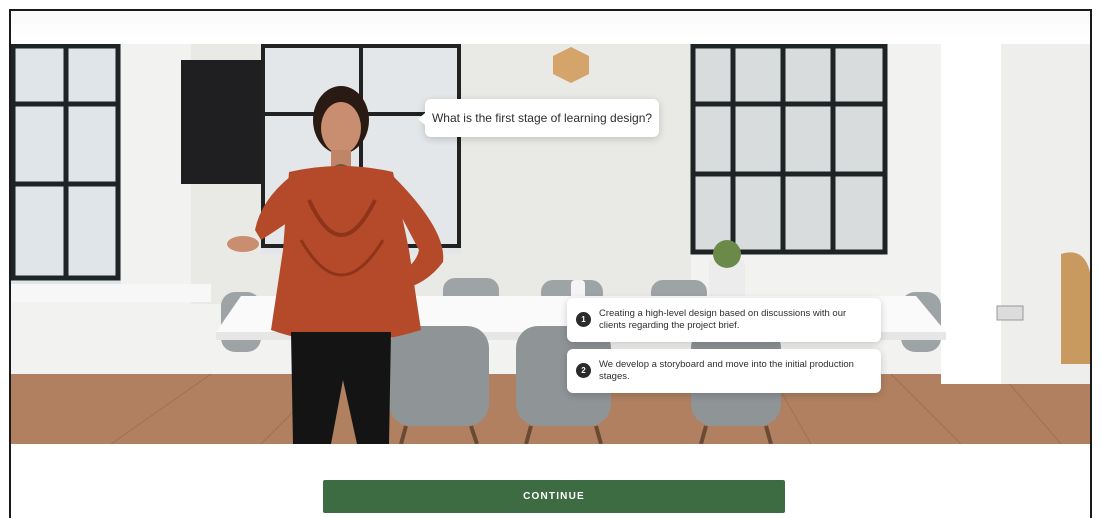 The height and width of the screenshot is (518, 1101). I want to click on presenter-figure, so click(335, 265).